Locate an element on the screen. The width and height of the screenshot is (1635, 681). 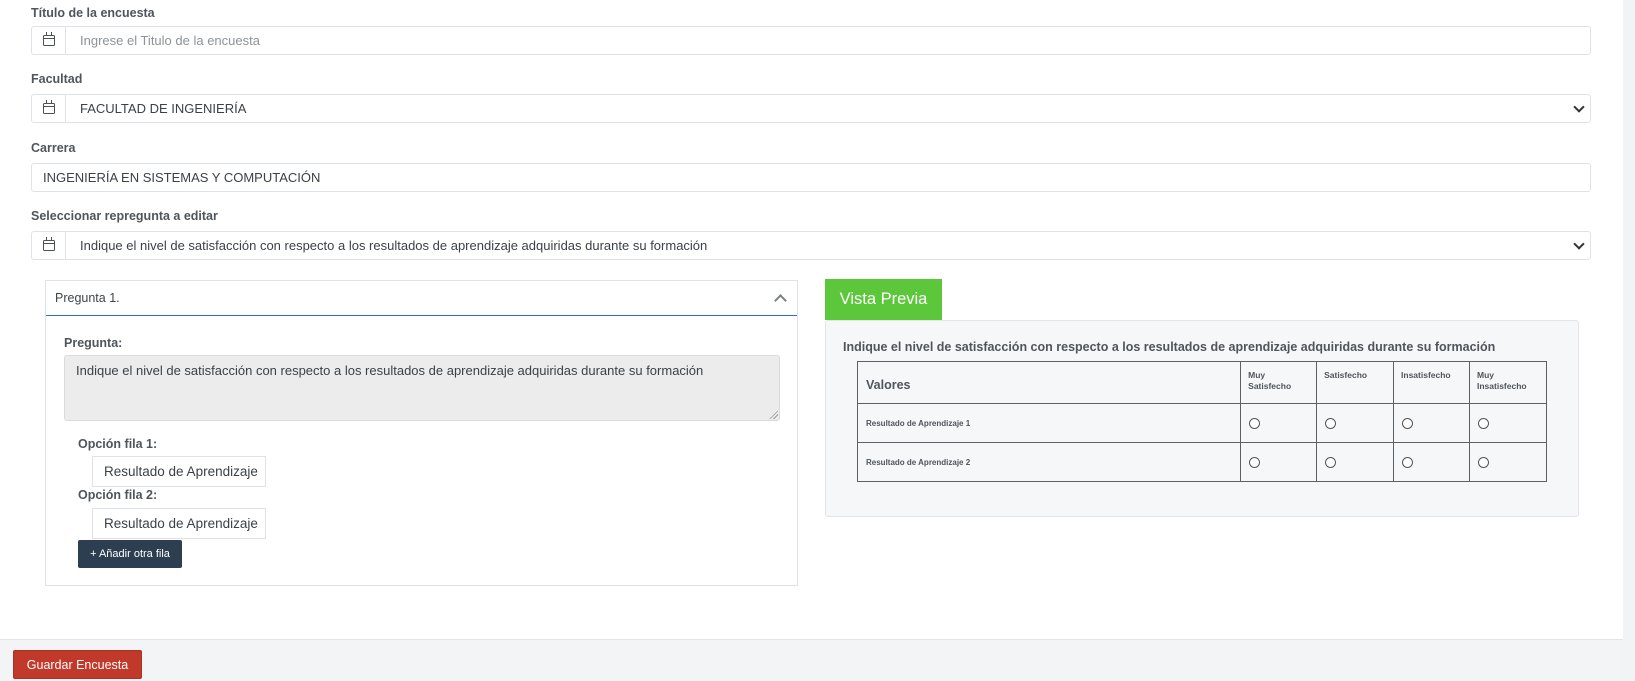
chevron-up-icon is located at coordinates (780, 298).